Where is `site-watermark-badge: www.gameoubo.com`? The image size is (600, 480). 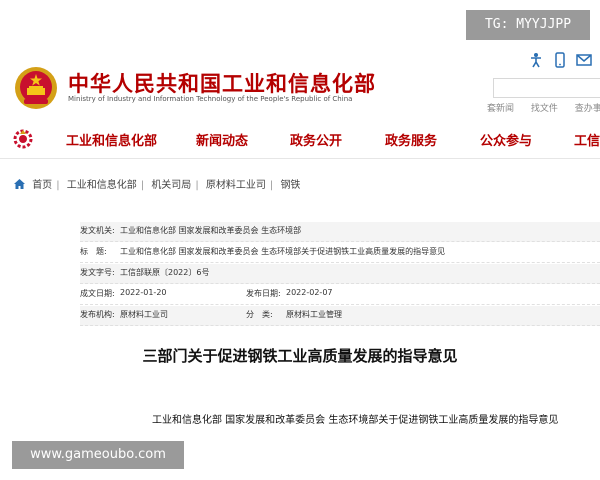 site-watermark-badge: www.gameoubo.com is located at coordinates (98, 455).